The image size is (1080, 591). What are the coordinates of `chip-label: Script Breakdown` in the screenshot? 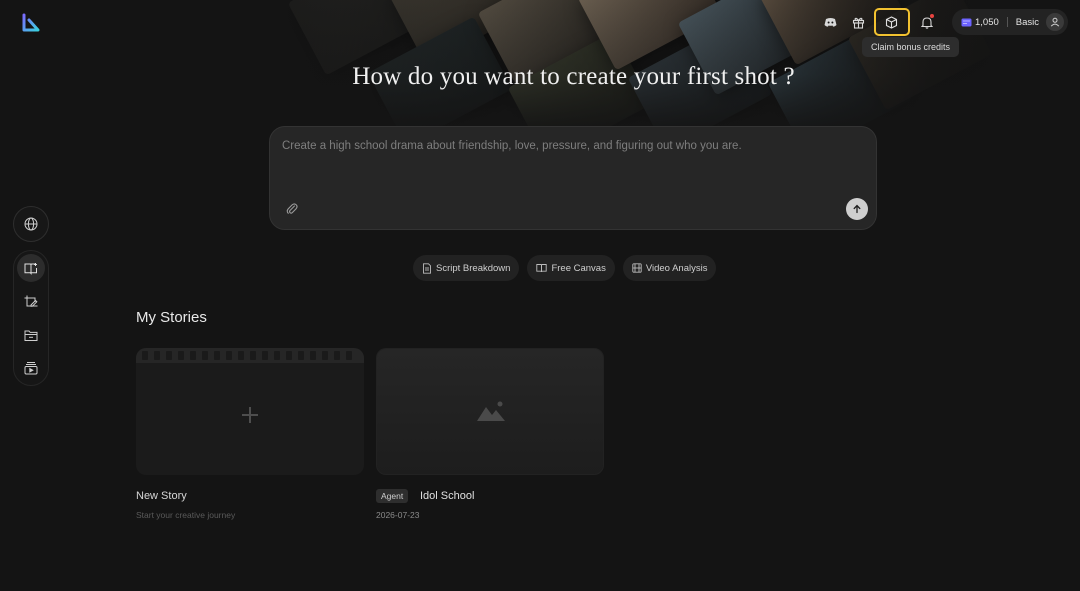 It's located at (473, 268).